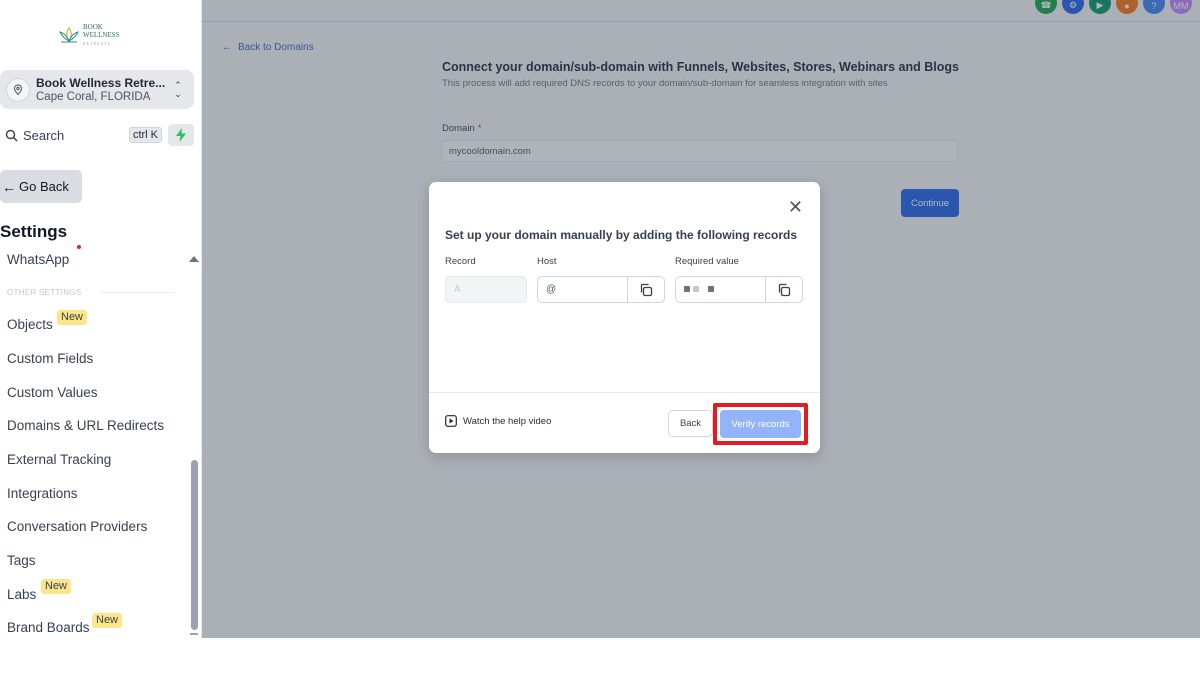 The height and width of the screenshot is (687, 1200). I want to click on scroll-down-indicator, so click(194, 634).